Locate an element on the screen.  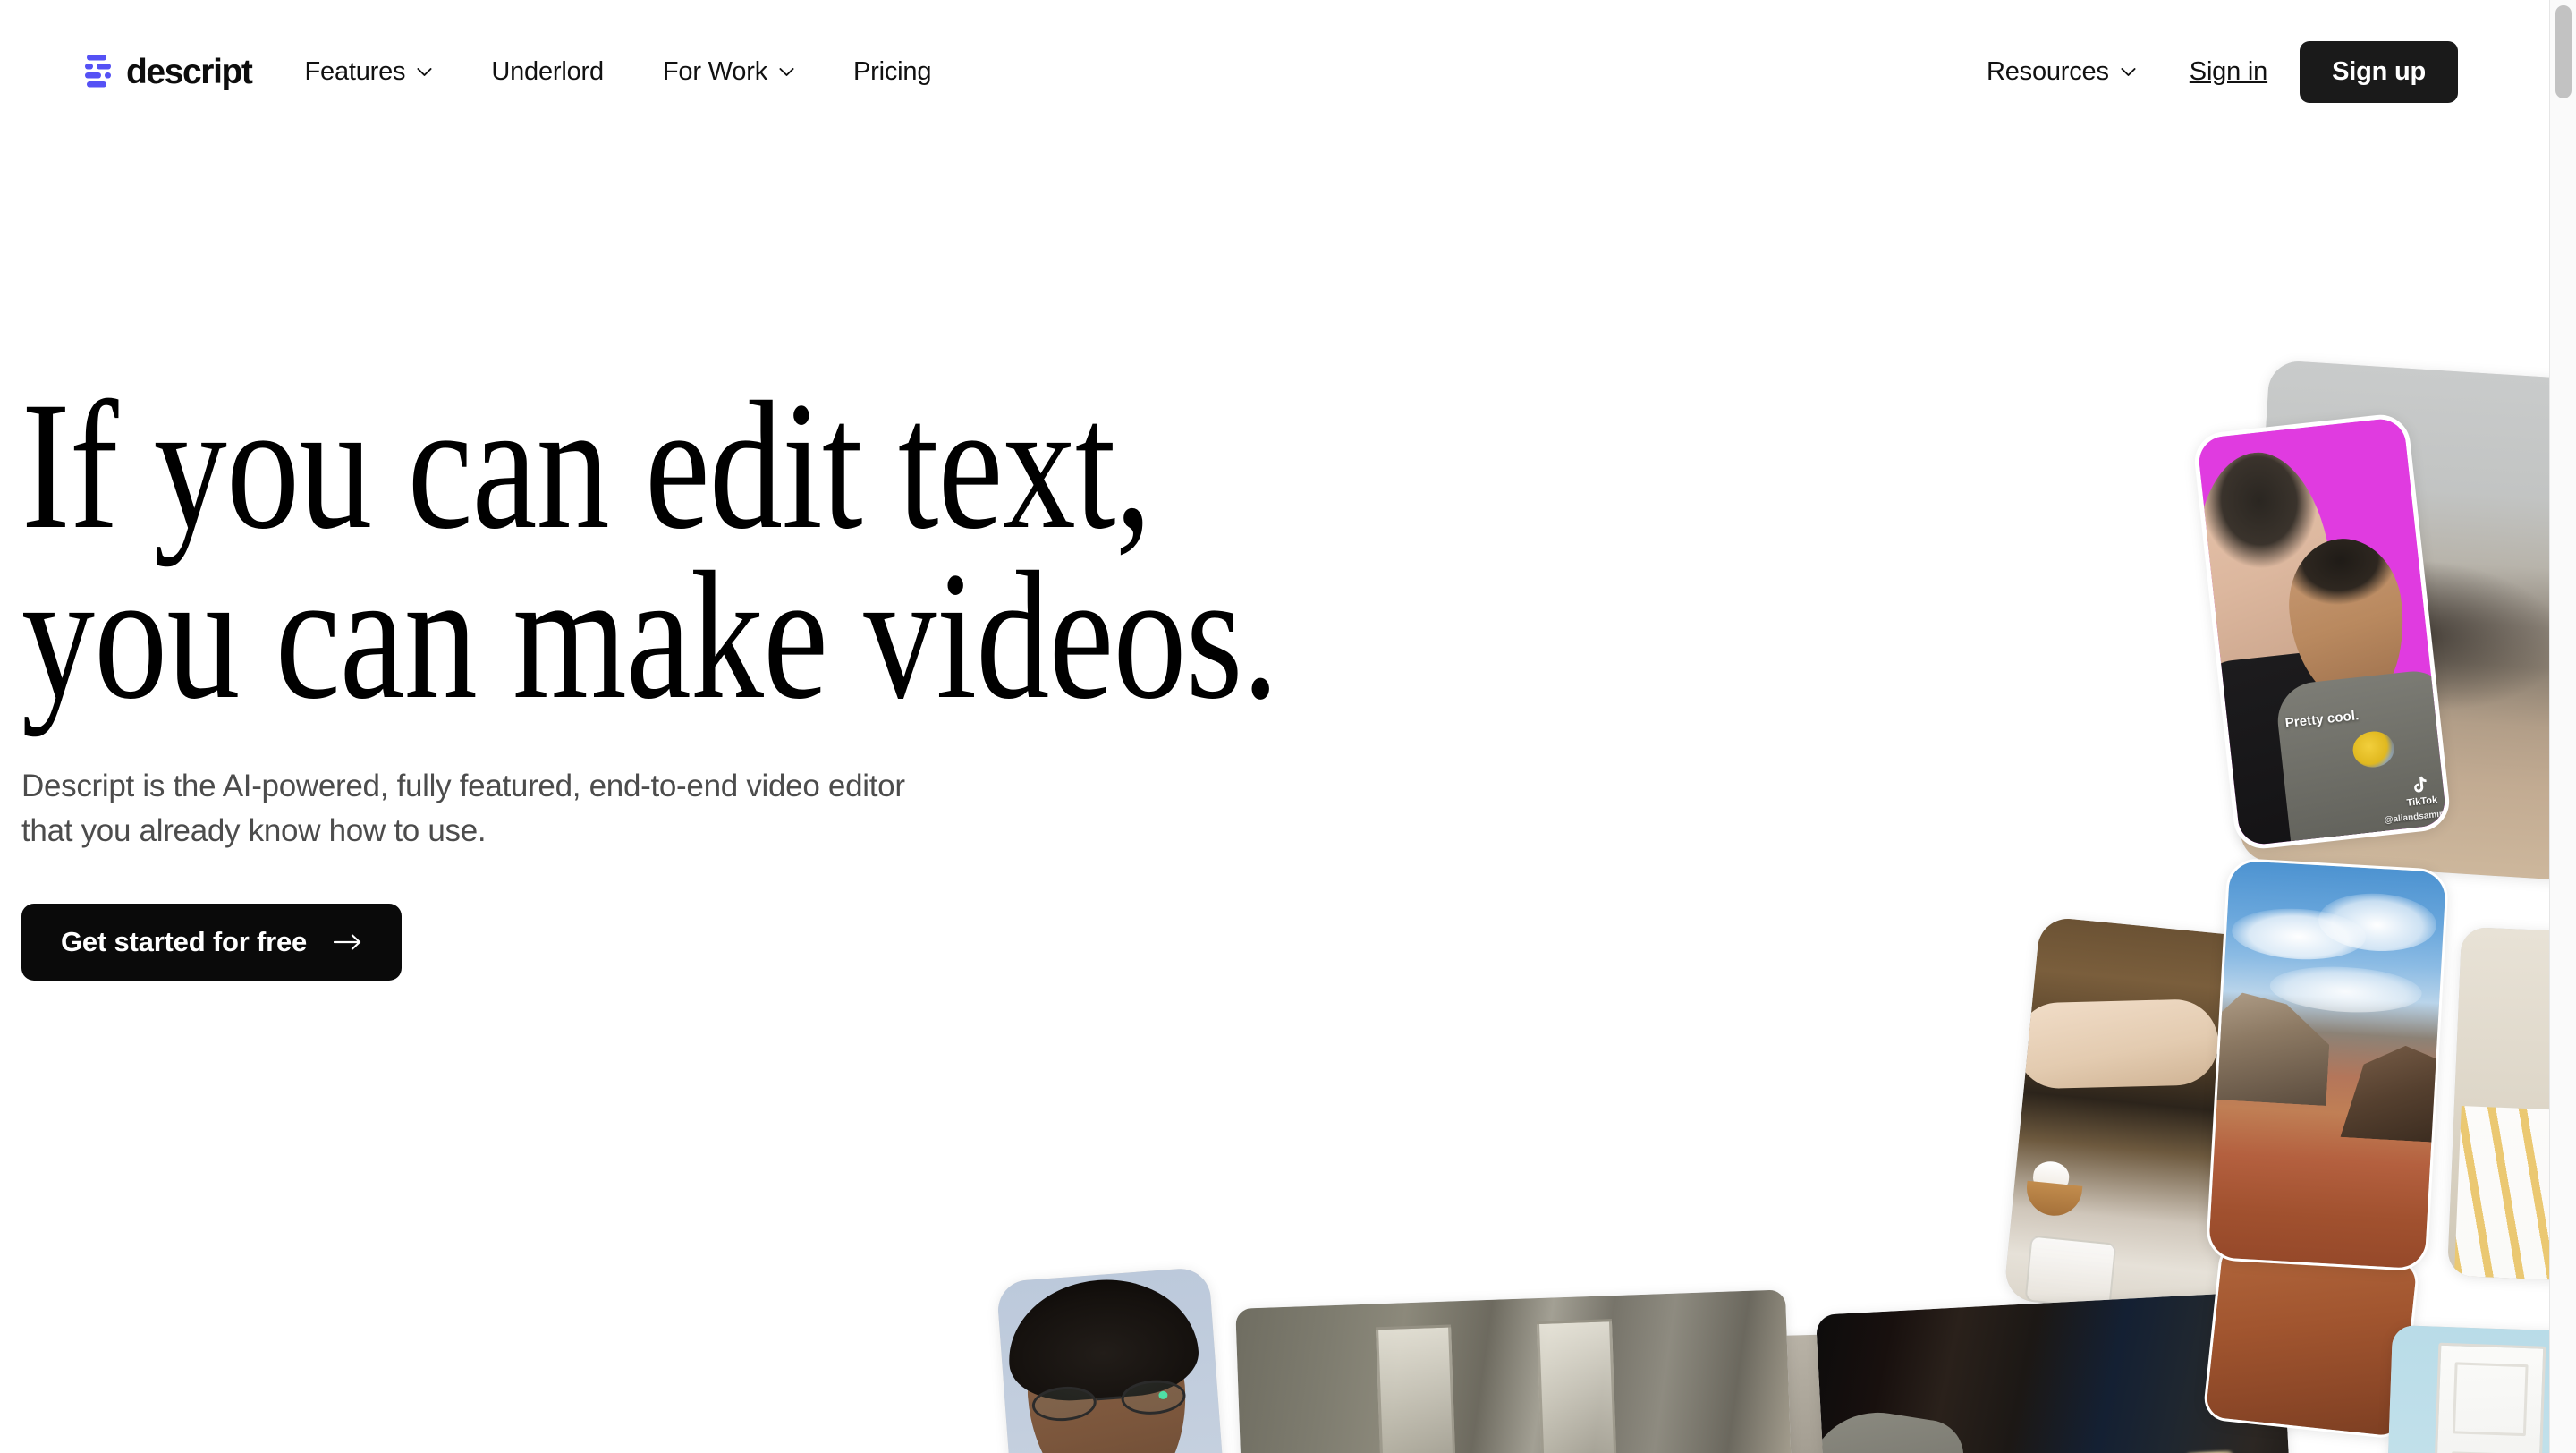
tiktok-watermark: TikTok is located at coordinates (2421, 791).